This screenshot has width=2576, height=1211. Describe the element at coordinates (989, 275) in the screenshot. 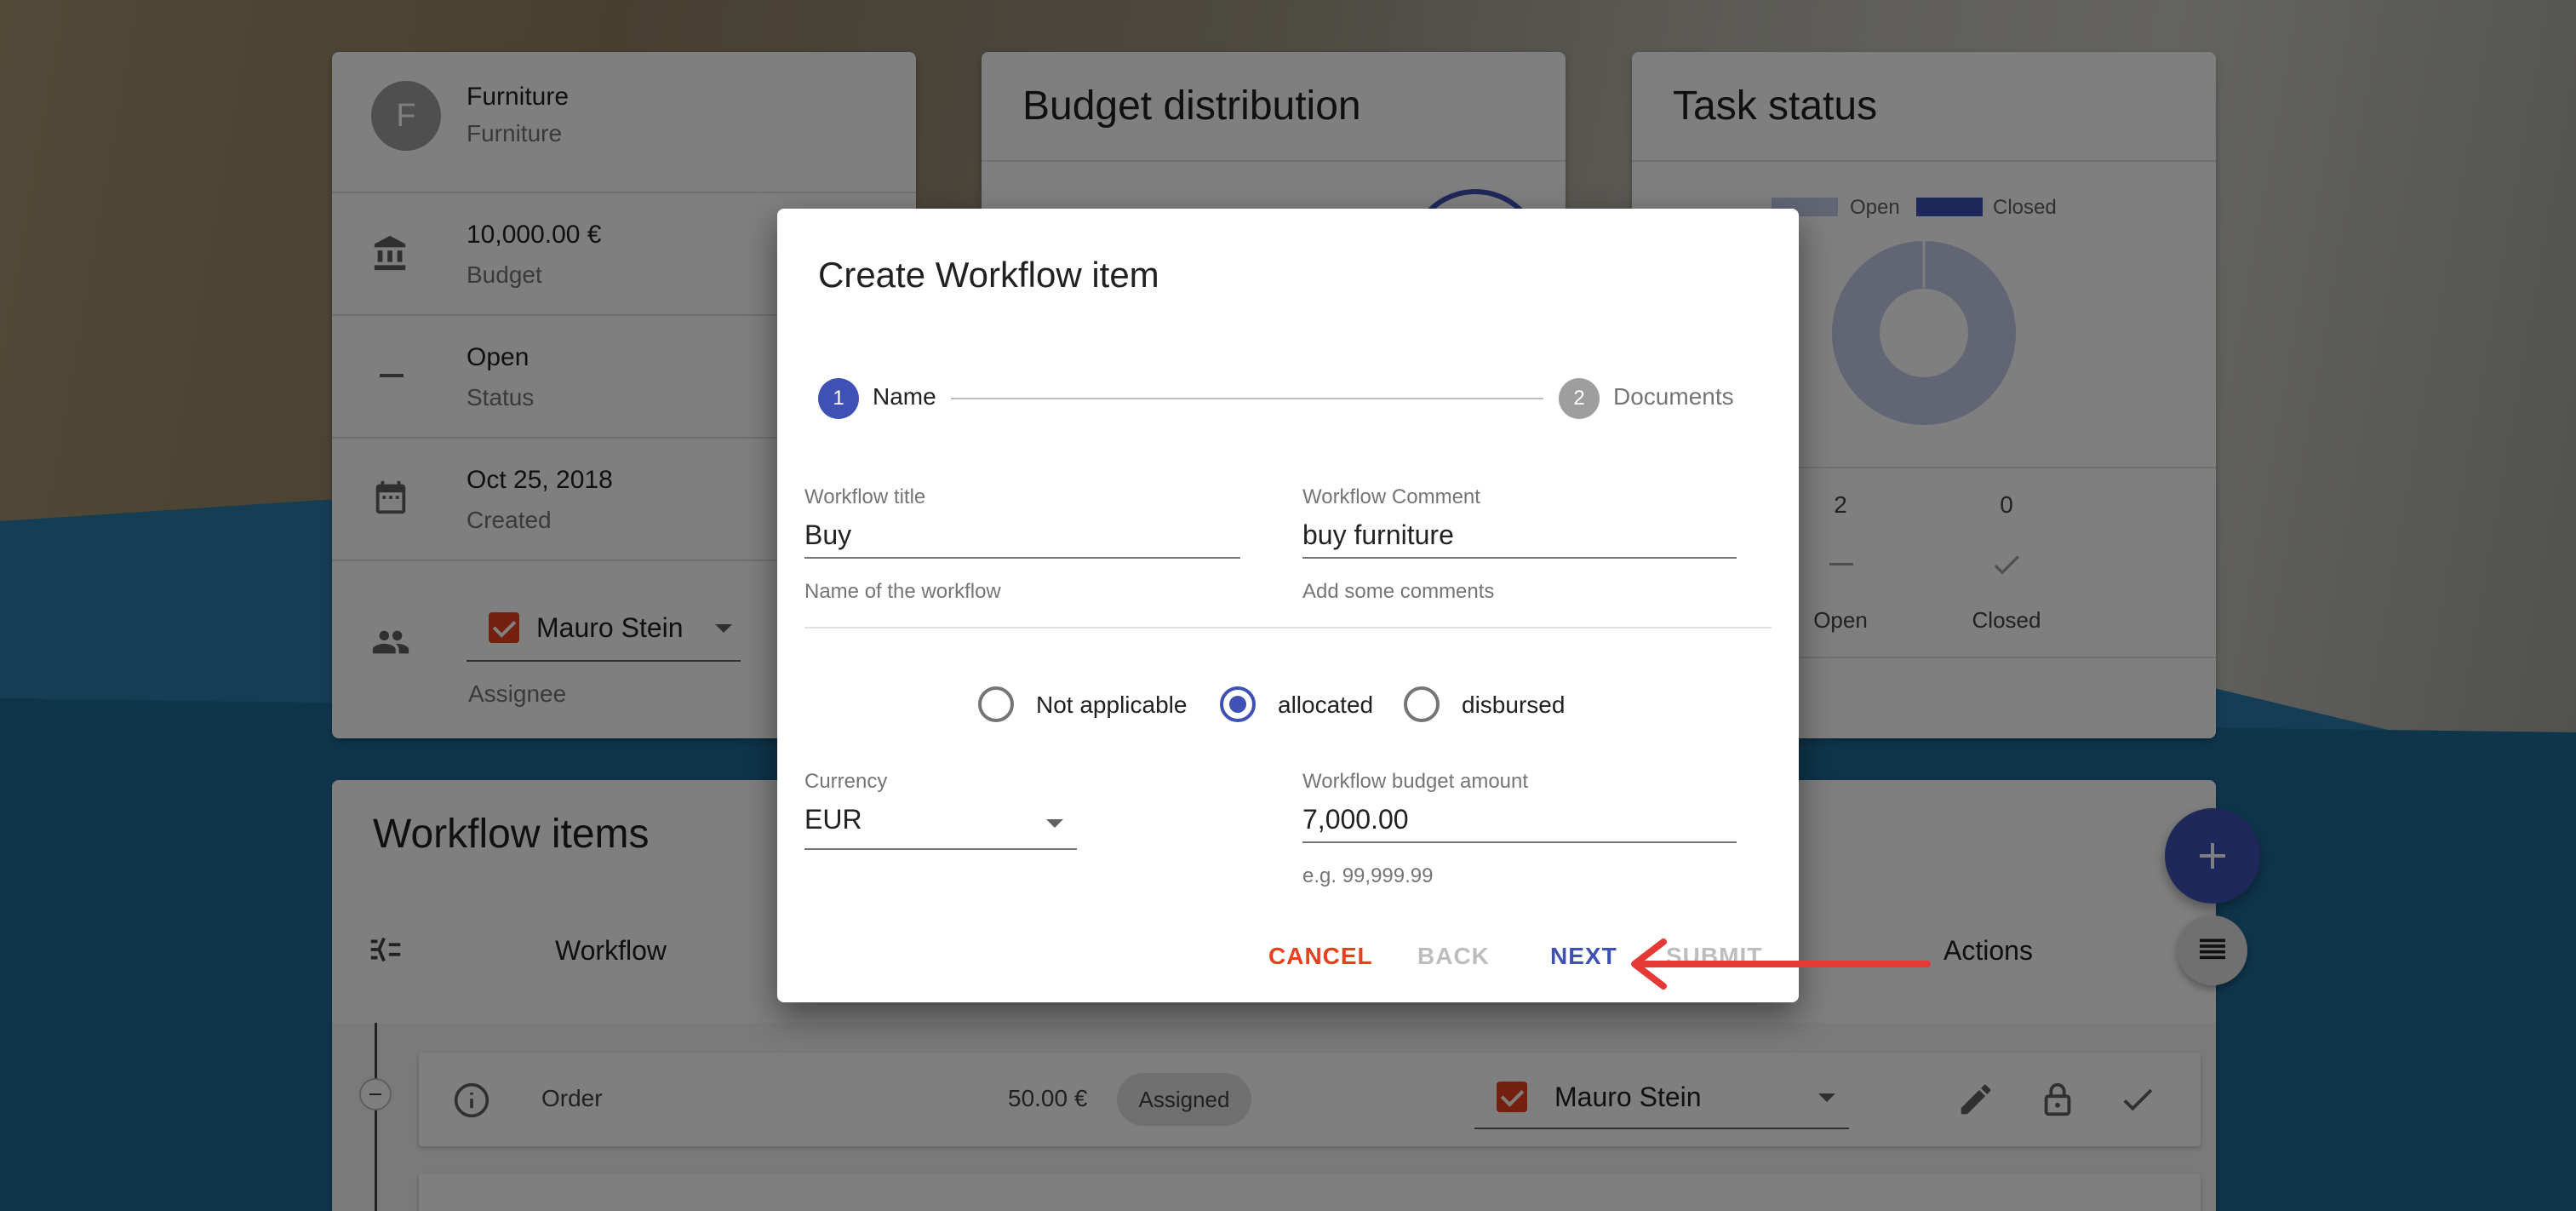

I see `dialog-title: Create Workflow item` at that location.